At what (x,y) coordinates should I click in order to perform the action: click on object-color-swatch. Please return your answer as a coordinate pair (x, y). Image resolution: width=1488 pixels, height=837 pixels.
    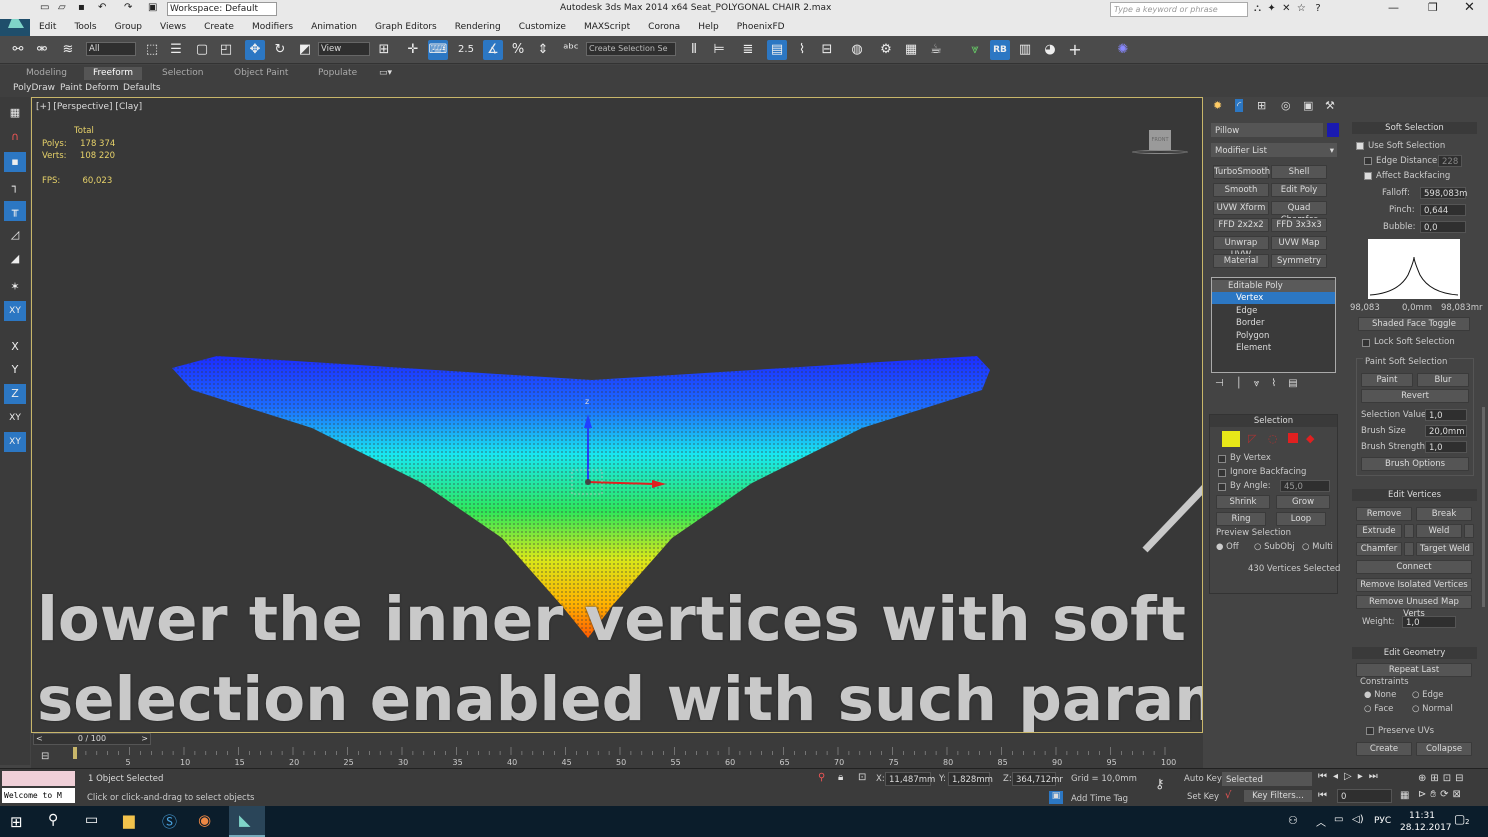
    Looking at the image, I should click on (1333, 130).